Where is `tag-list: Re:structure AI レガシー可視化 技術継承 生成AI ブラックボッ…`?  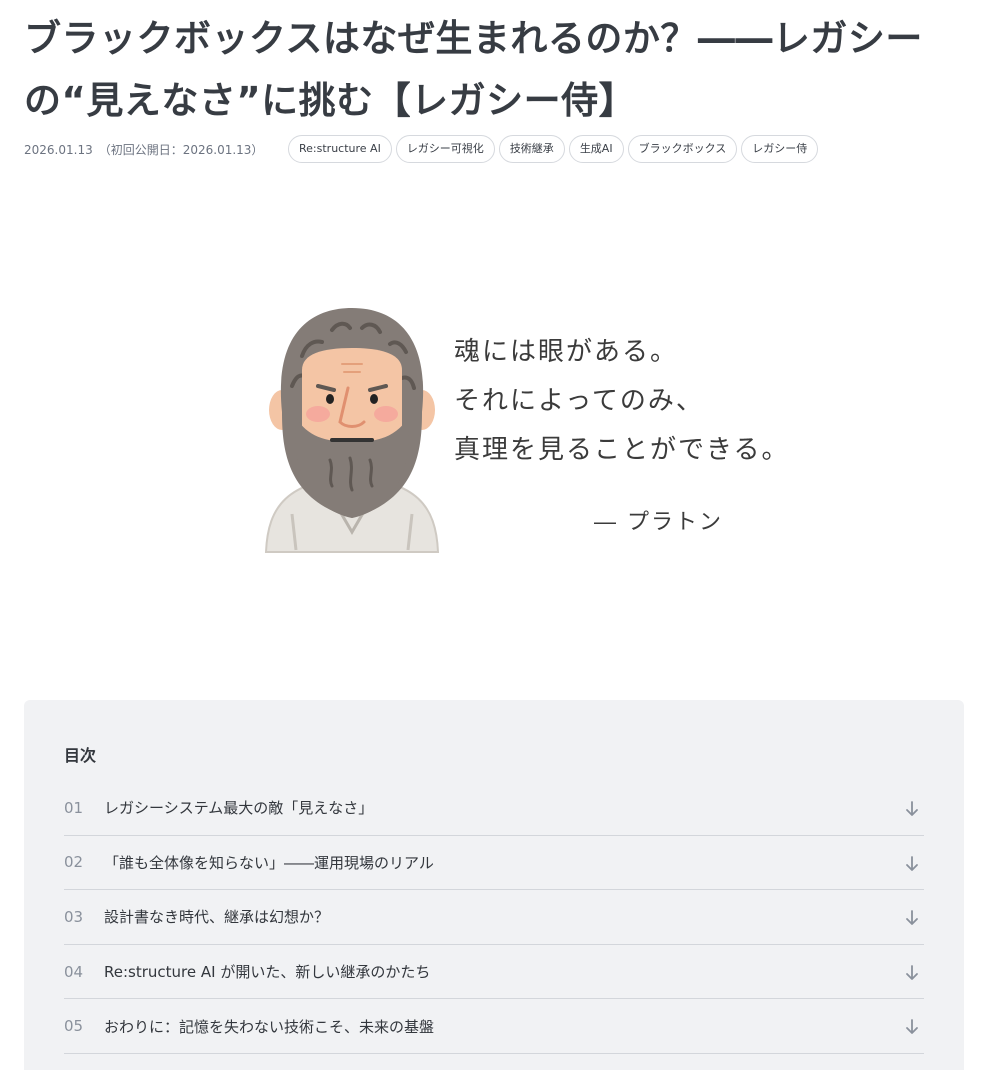 tag-list: Re:structure AI レガシー可視化 技術継承 生成AI ブラックボッ… is located at coordinates (553, 149).